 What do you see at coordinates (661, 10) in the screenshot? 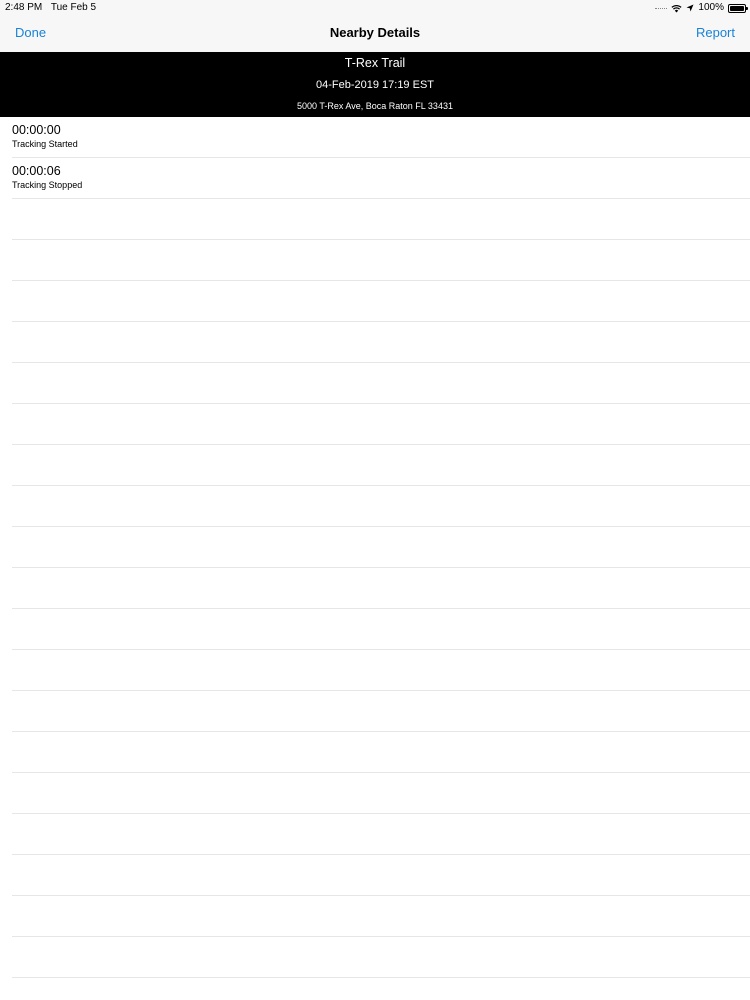
I see `signal-dots-icon` at bounding box center [661, 10].